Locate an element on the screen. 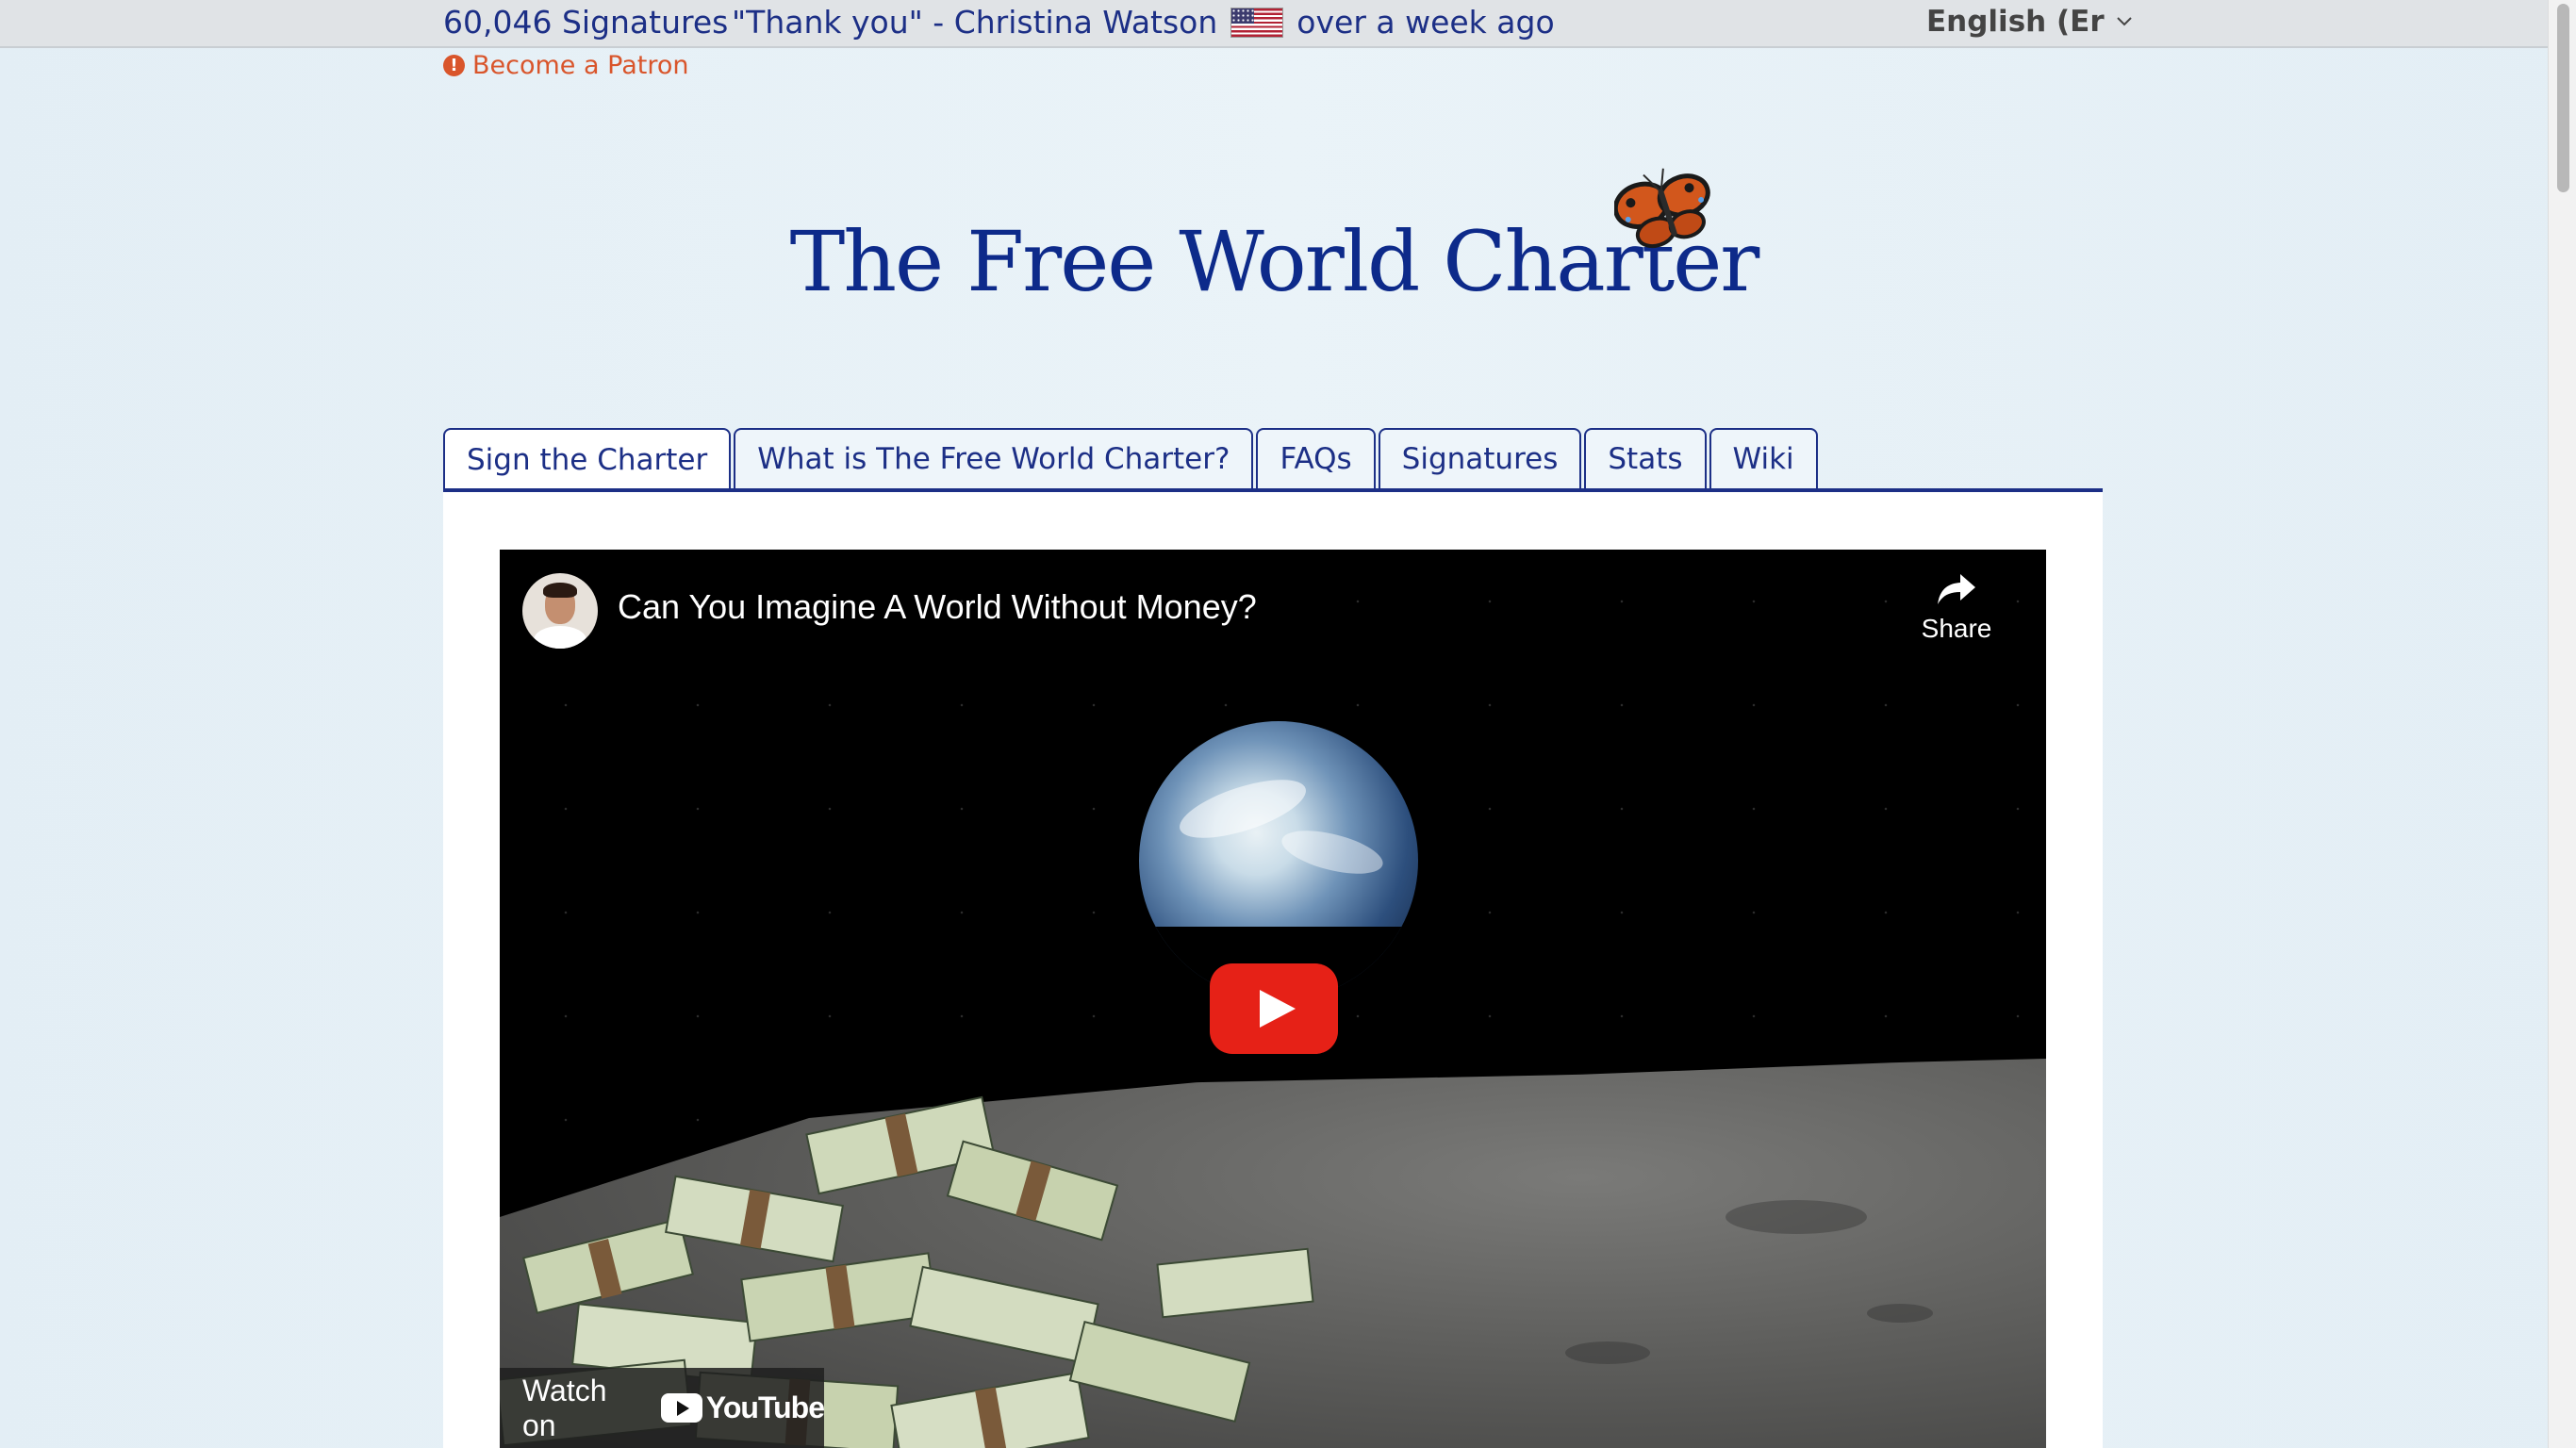 The width and height of the screenshot is (2576, 1448). play-icon is located at coordinates (1274, 1008).